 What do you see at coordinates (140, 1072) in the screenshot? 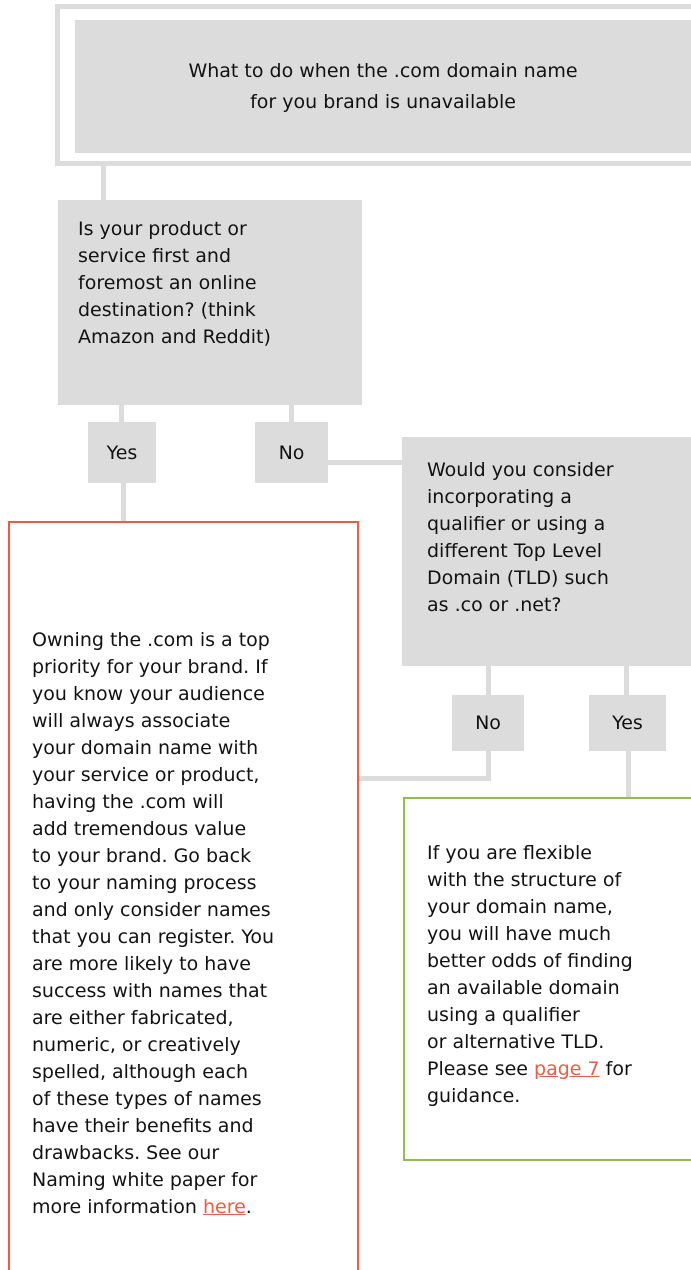
I see `answer-line: spelled, although each` at bounding box center [140, 1072].